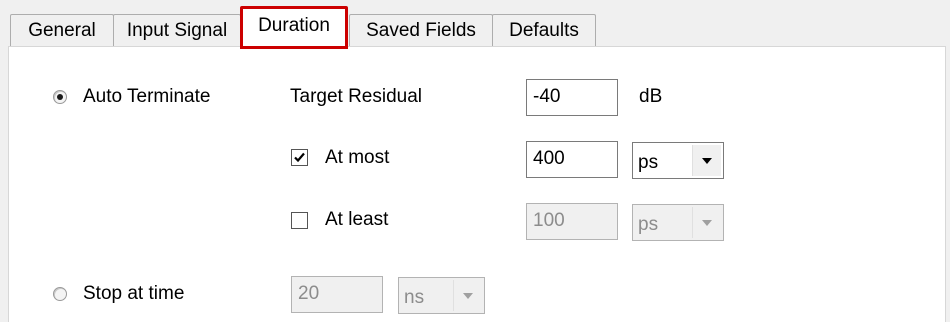  I want to click on at-least-checkbox, so click(299, 220).